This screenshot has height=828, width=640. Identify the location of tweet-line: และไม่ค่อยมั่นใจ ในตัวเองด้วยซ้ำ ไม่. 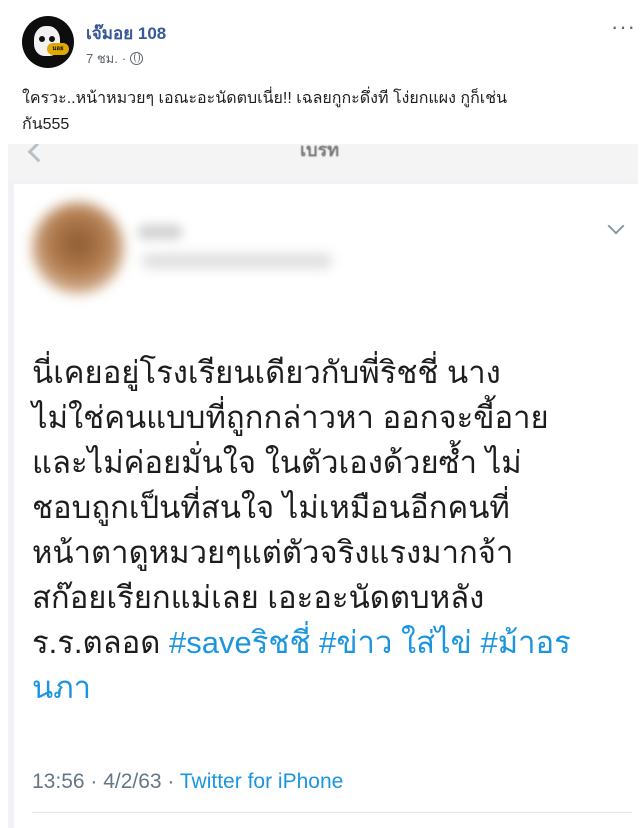
(277, 462).